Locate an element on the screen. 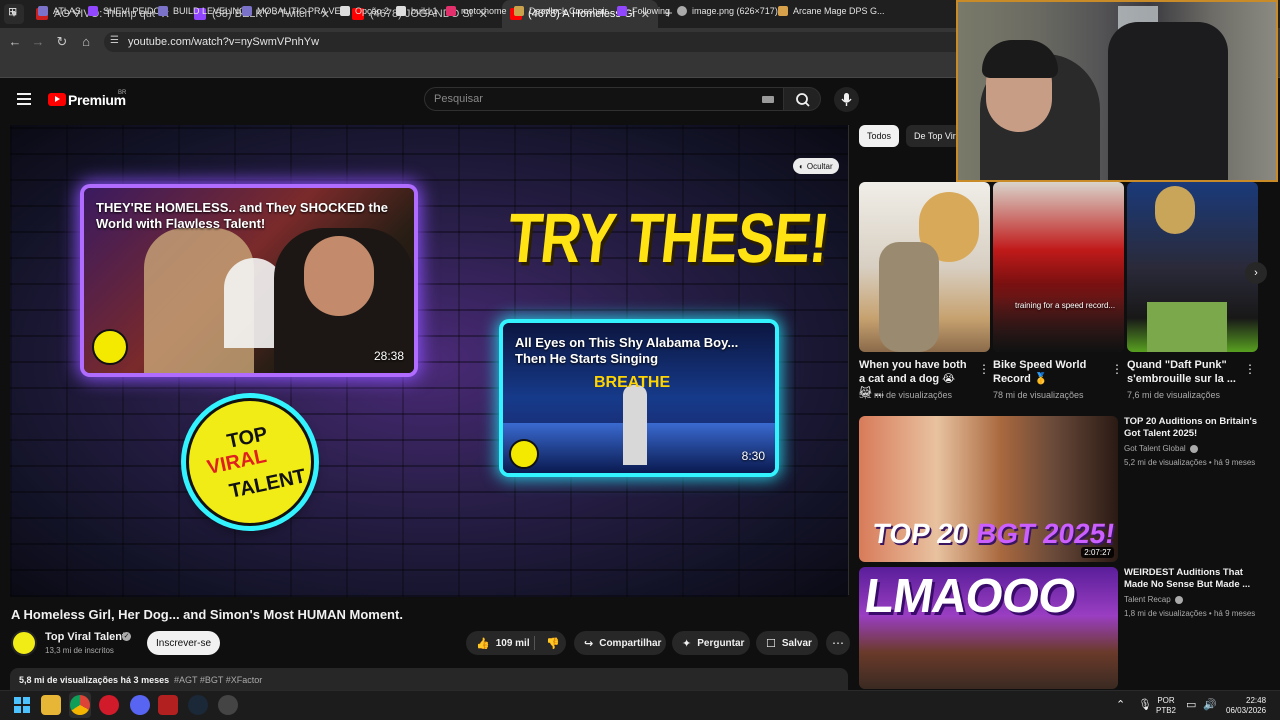 This screenshot has height=720, width=1280. microphone-tray-icon: 🎙 is located at coordinates (1145, 704).